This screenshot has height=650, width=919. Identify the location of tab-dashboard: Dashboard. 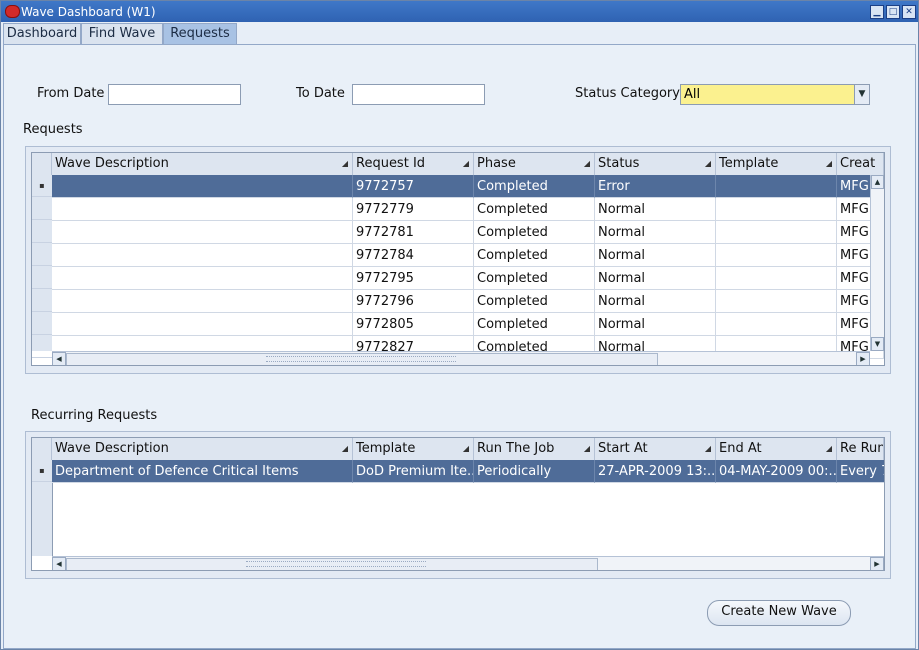
(42, 33).